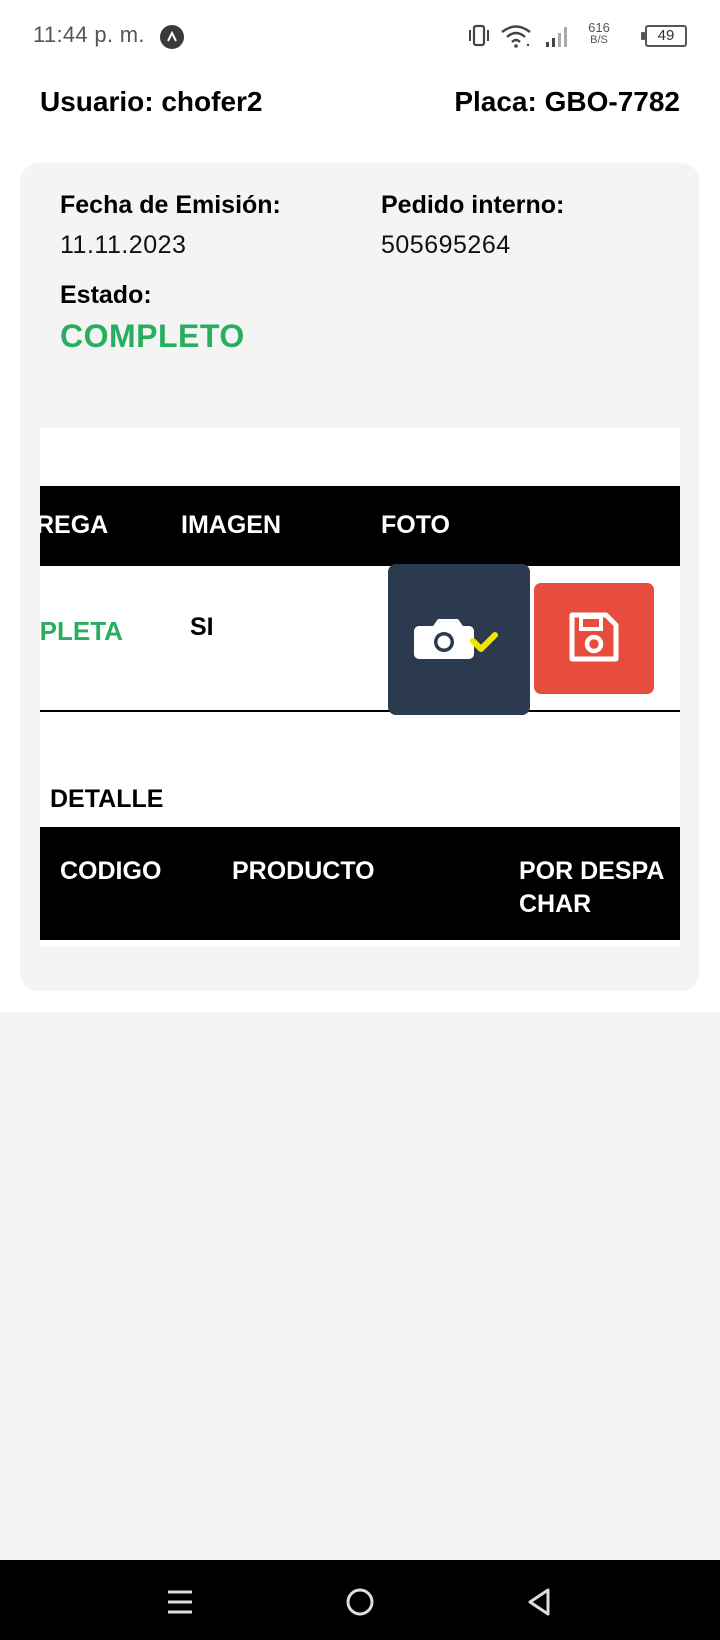  I want to click on navigation-bar, so click(360, 1600).